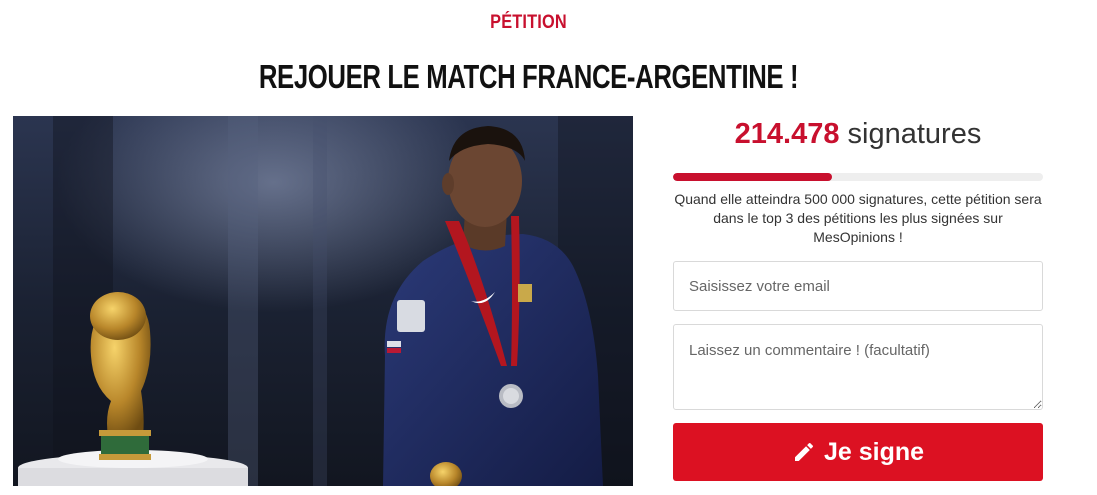 The width and height of the screenshot is (1097, 495). Describe the element at coordinates (528, 76) in the screenshot. I see `page-title: REJOUER LE MATCH FRANCE-ARGENTINE !` at that location.